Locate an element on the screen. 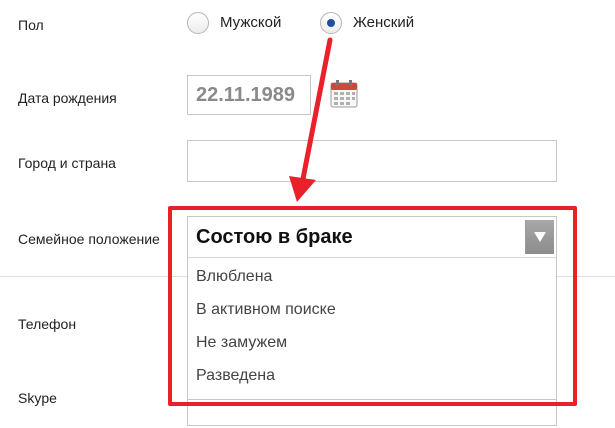 The image size is (615, 428). annotation-arrow-icon is located at coordinates (311, 119).